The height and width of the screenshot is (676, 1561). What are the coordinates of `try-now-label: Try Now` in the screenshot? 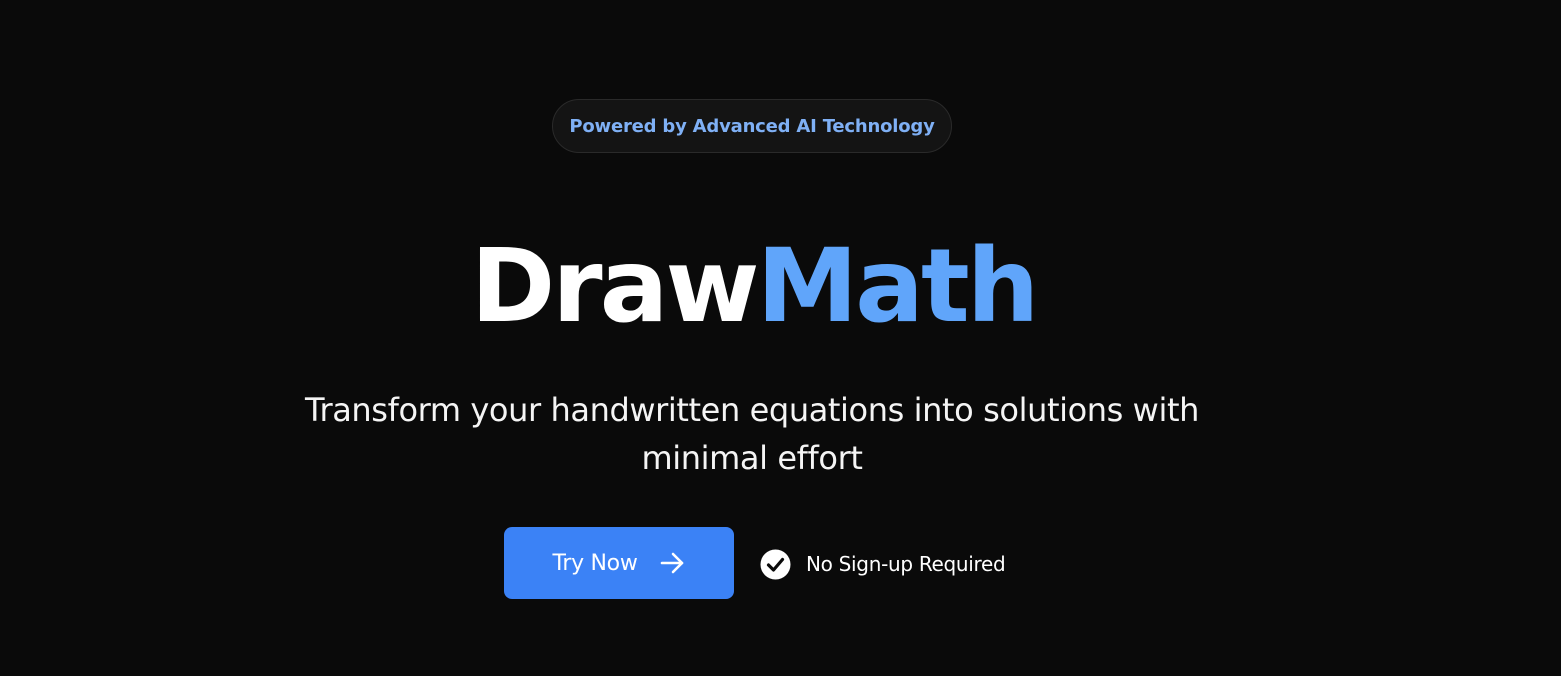 It's located at (595, 563).